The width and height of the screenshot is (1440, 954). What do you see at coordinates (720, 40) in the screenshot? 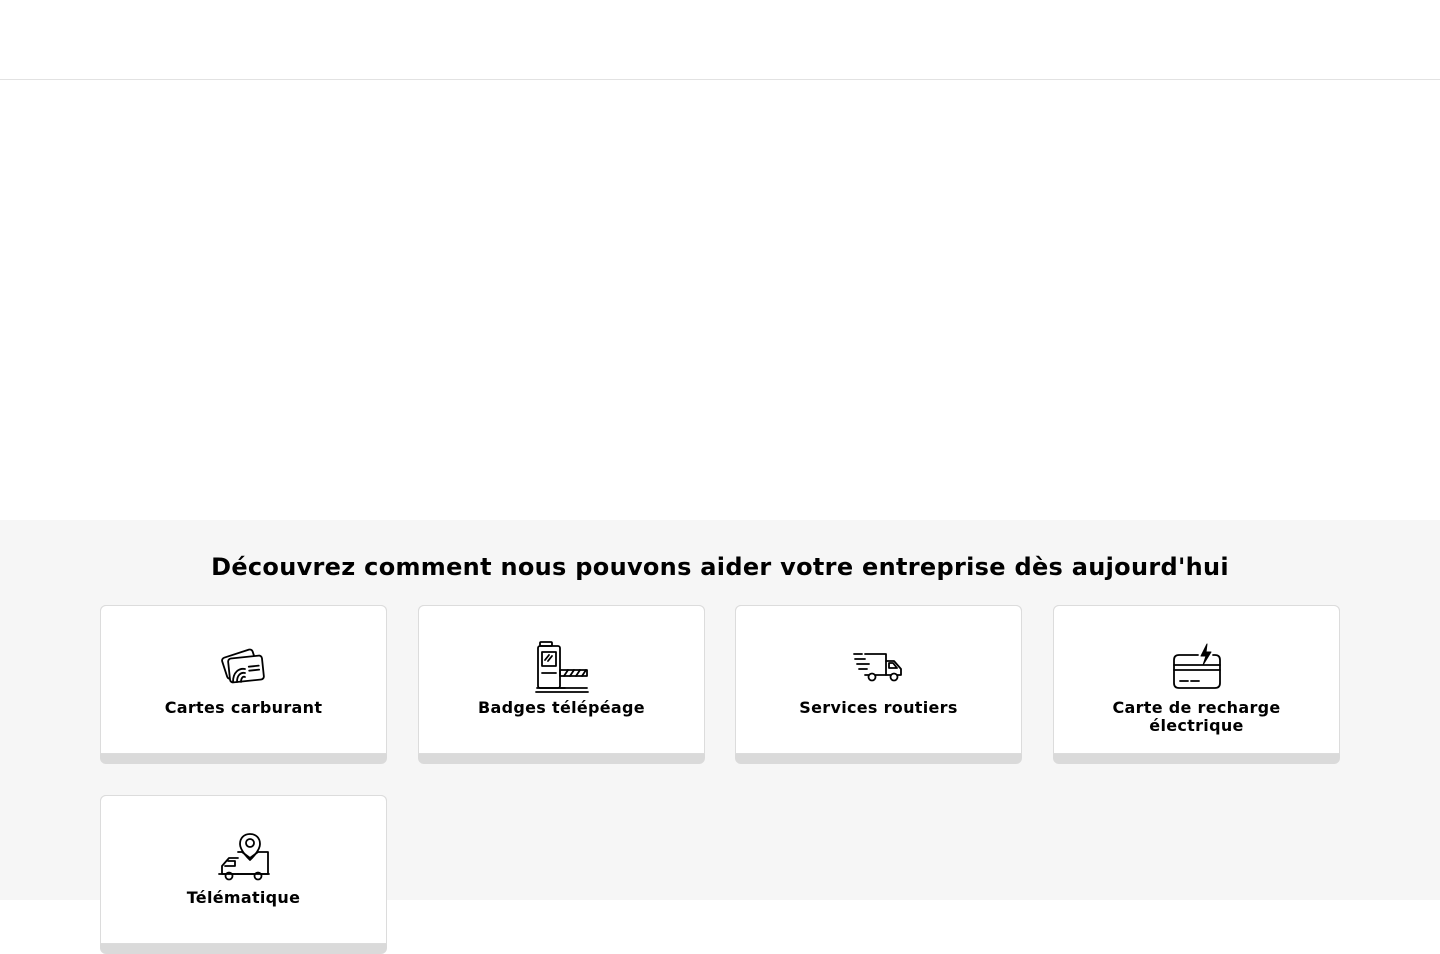
I see `site-header` at bounding box center [720, 40].